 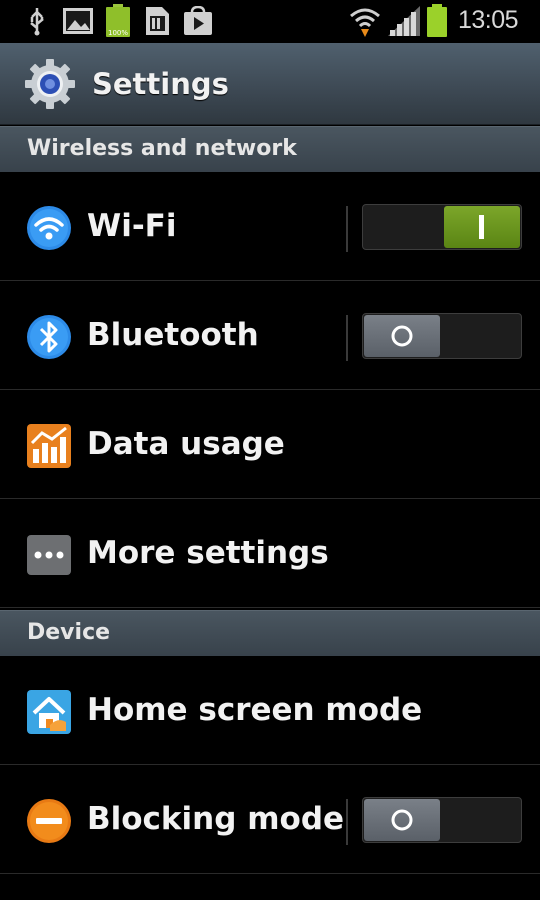 I want to click on settings-item-more-settings: More settings, so click(x=270, y=553).